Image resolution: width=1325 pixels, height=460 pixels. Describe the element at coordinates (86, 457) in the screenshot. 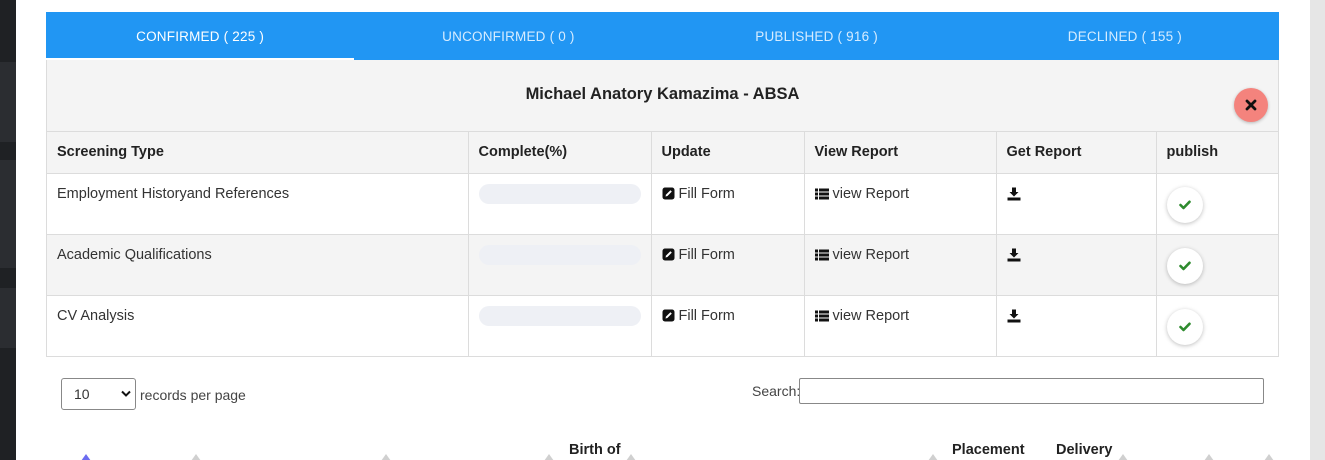

I see `sort-asc-icon` at that location.